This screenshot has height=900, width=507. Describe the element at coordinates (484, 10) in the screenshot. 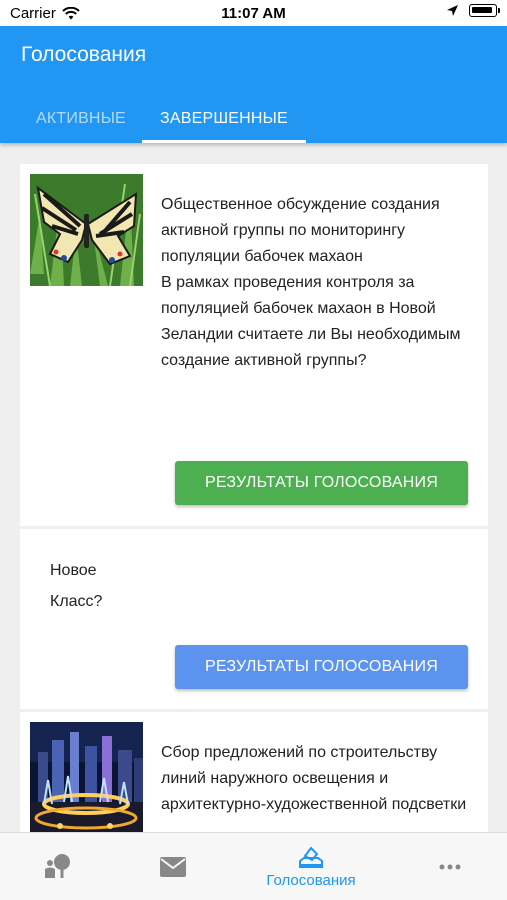

I see `battery-icon` at that location.